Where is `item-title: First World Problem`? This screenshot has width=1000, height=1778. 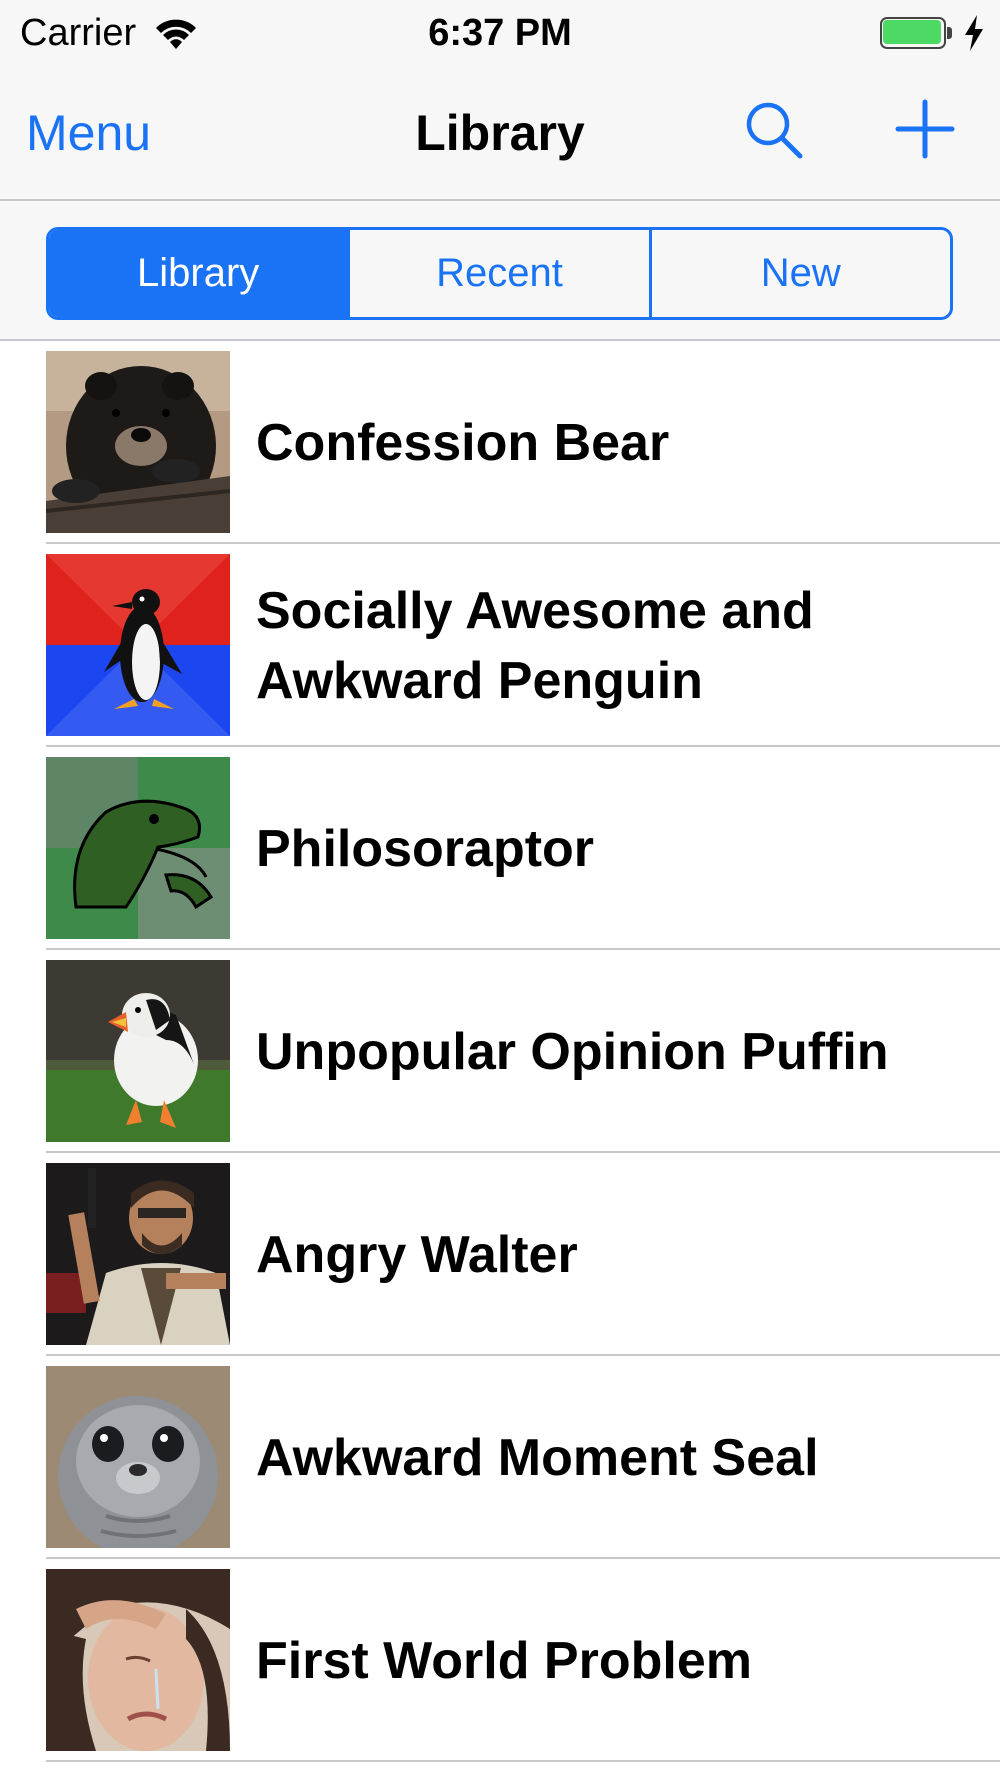
item-title: First World Problem is located at coordinates (504, 1660).